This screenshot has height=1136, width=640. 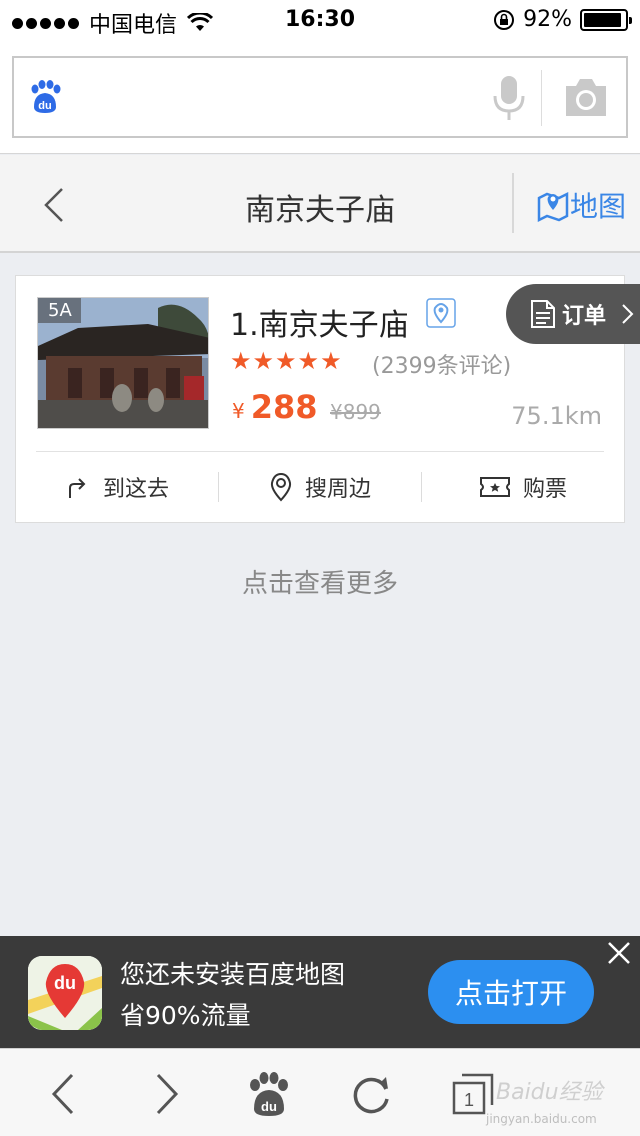 What do you see at coordinates (284, 407) in the screenshot?
I see `price-value: 288` at bounding box center [284, 407].